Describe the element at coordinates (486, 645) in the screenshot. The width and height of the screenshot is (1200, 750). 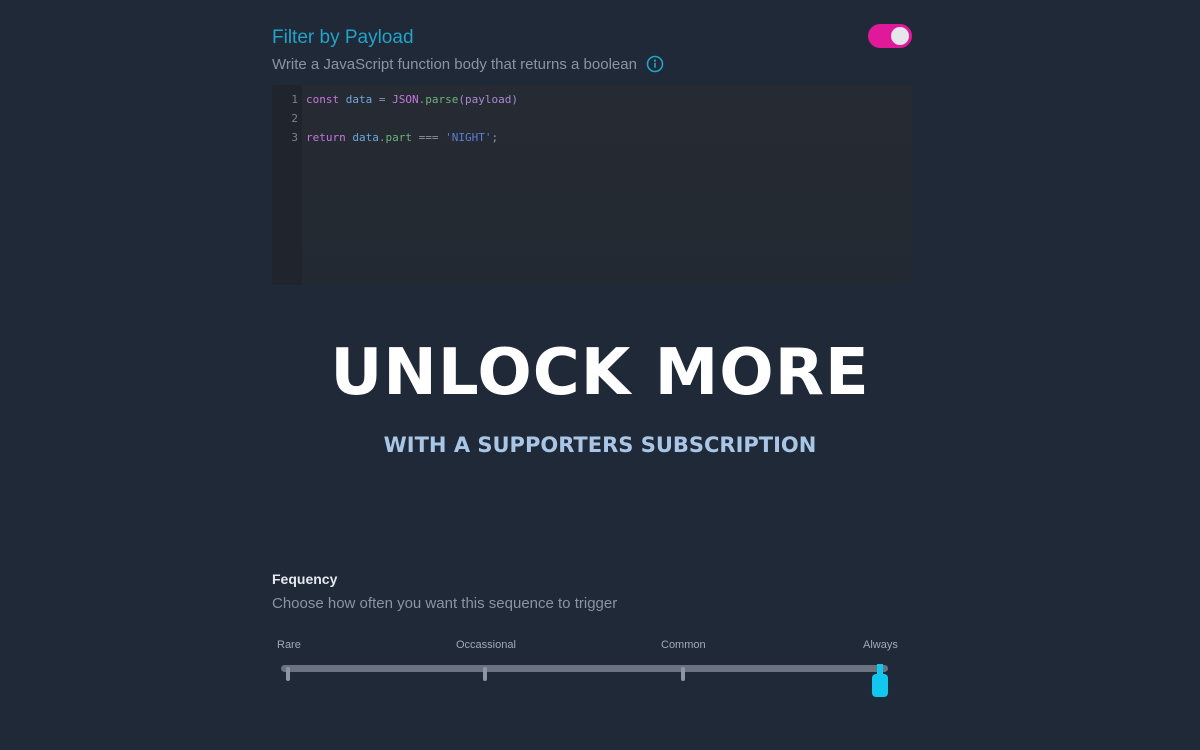
I see `frequency-option-occassional: Occassional` at that location.